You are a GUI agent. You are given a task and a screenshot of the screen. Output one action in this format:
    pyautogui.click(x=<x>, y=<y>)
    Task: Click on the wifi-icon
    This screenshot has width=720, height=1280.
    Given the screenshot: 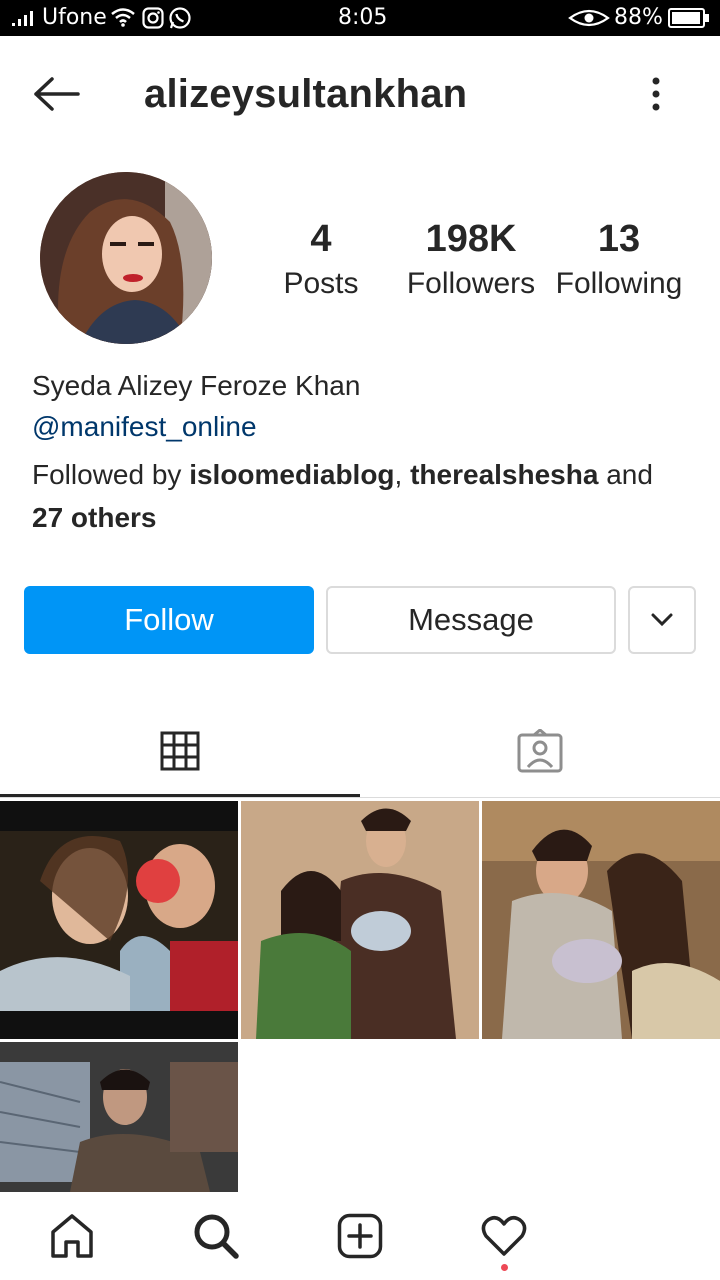 What is the action you would take?
    pyautogui.click(x=123, y=17)
    